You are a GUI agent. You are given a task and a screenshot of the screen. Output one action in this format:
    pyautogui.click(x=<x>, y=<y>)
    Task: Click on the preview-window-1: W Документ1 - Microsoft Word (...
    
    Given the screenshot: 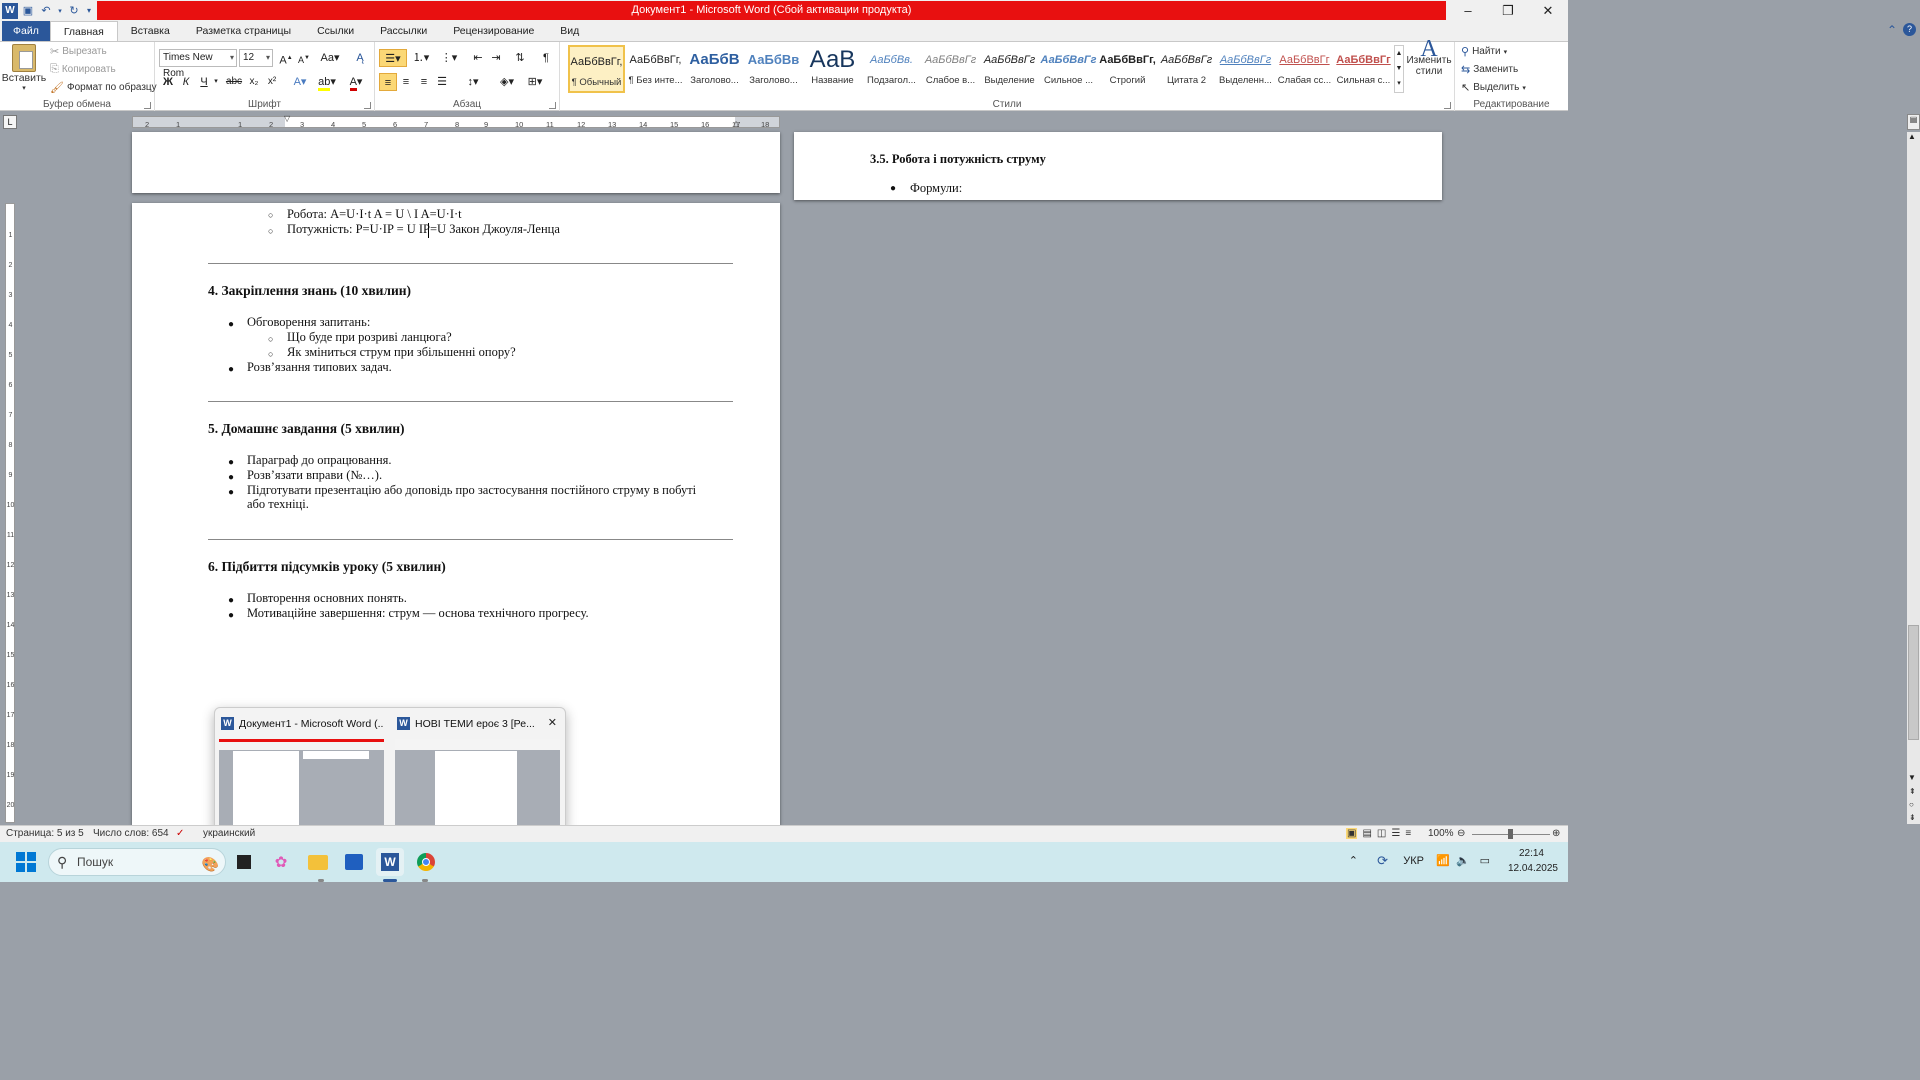 What is the action you would take?
    pyautogui.click(x=301, y=770)
    